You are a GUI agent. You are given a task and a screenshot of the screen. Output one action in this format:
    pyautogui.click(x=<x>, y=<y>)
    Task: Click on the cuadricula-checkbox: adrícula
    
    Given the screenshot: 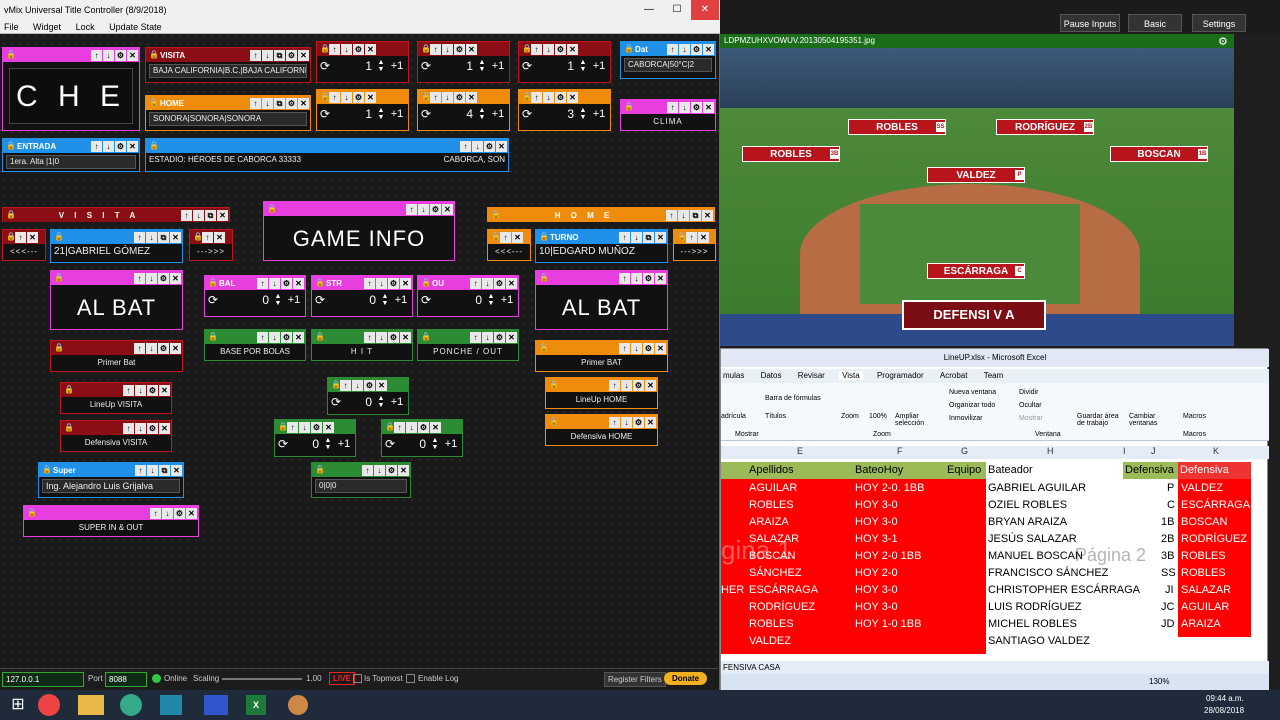 What is the action you would take?
    pyautogui.click(x=733, y=416)
    